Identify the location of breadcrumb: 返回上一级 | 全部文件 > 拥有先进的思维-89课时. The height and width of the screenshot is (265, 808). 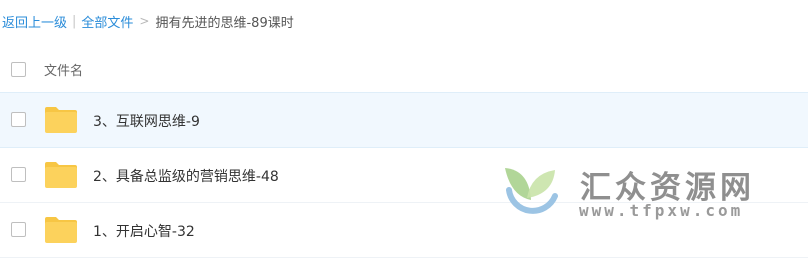
(148, 21).